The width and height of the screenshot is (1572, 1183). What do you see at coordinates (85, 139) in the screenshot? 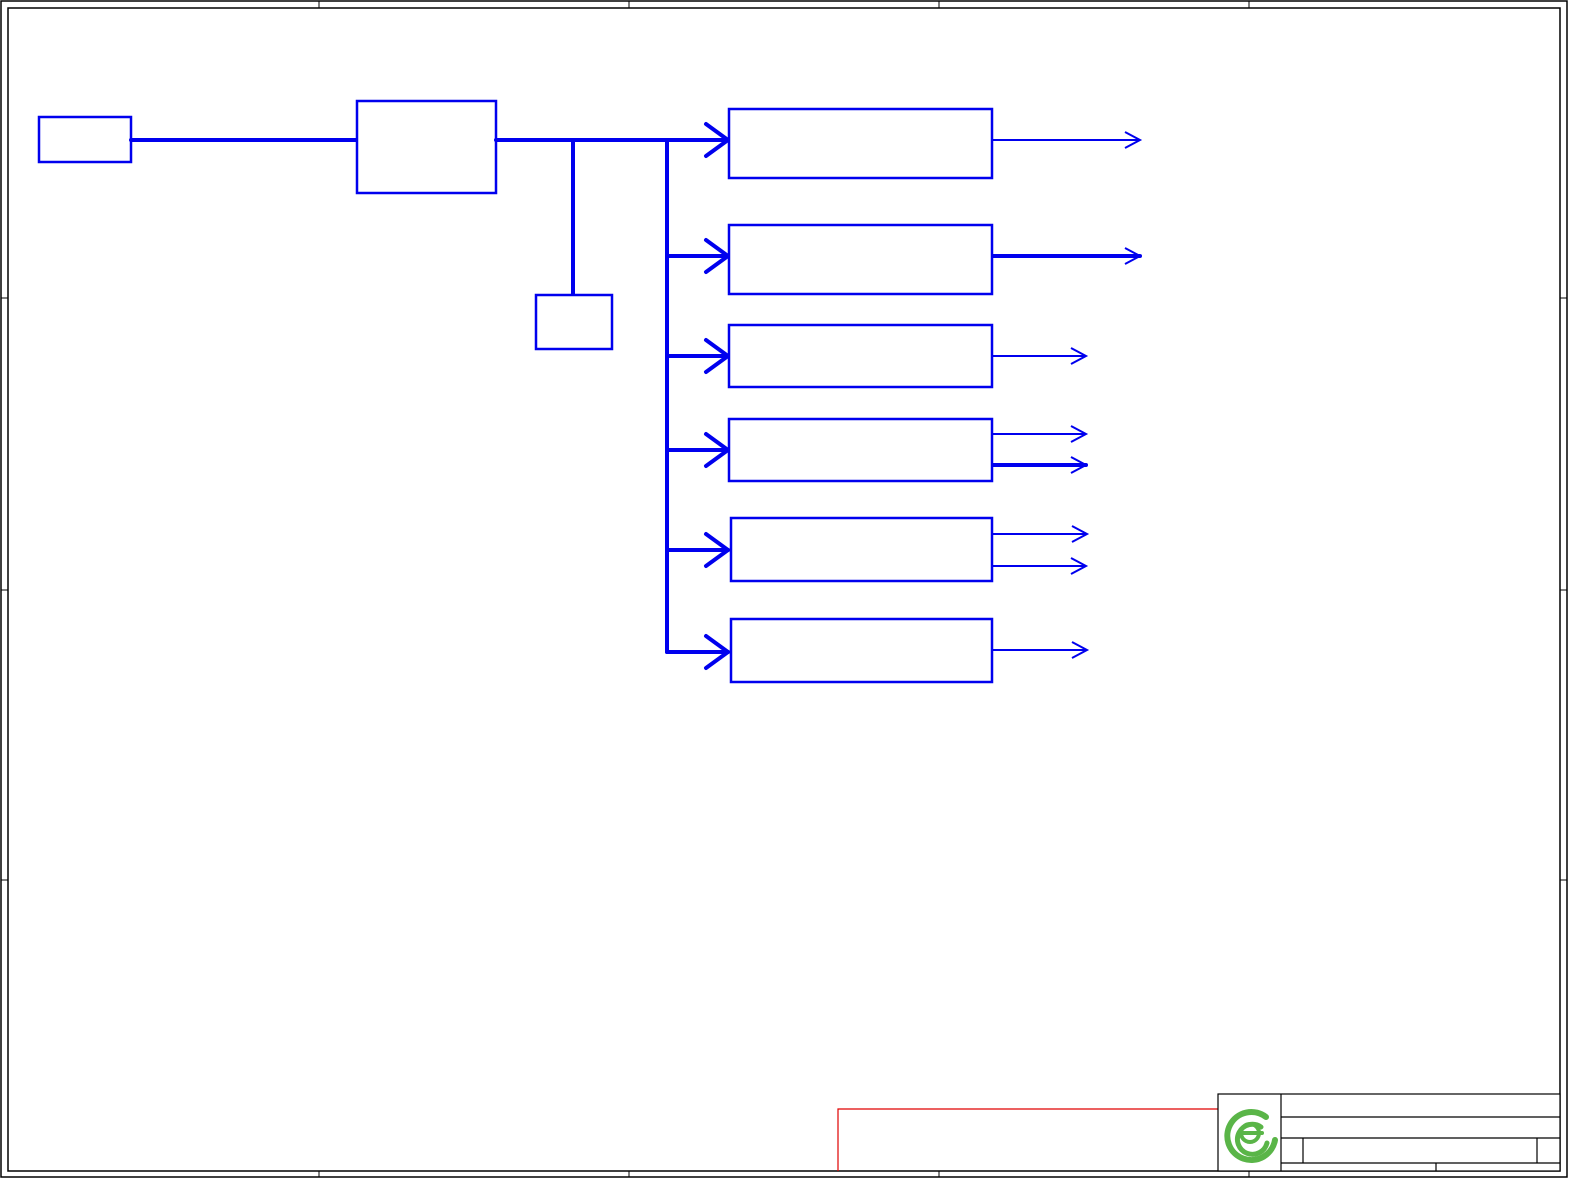
I see `input-block` at bounding box center [85, 139].